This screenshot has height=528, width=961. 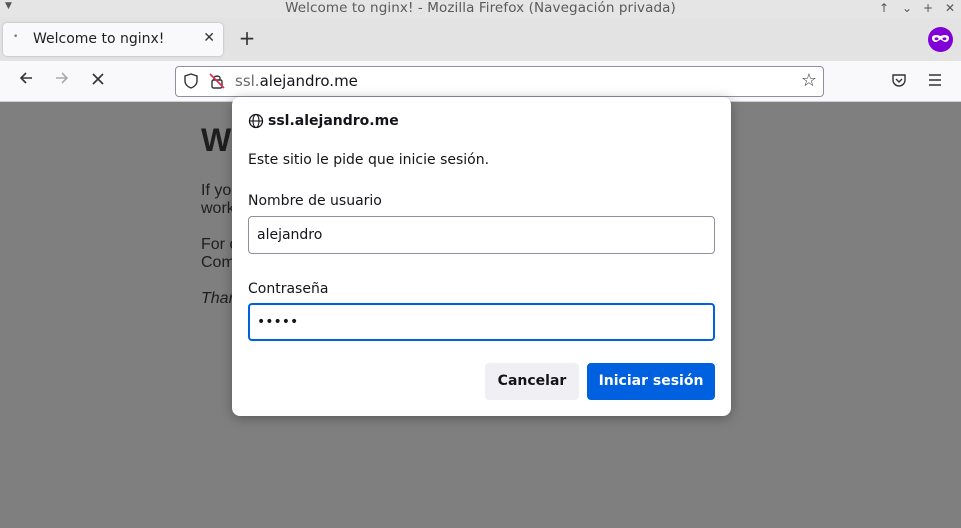 I want to click on password-label: Contraseña, so click(x=288, y=289).